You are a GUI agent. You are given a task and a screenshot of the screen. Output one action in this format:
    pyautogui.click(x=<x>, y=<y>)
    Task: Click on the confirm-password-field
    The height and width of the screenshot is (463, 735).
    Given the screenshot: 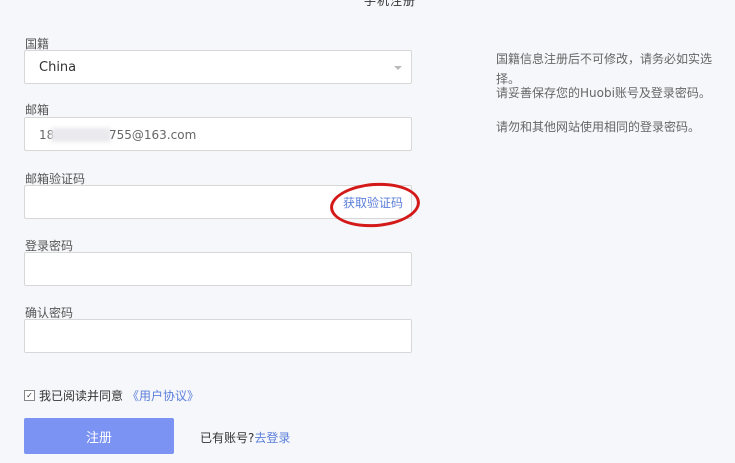 What is the action you would take?
    pyautogui.click(x=218, y=336)
    